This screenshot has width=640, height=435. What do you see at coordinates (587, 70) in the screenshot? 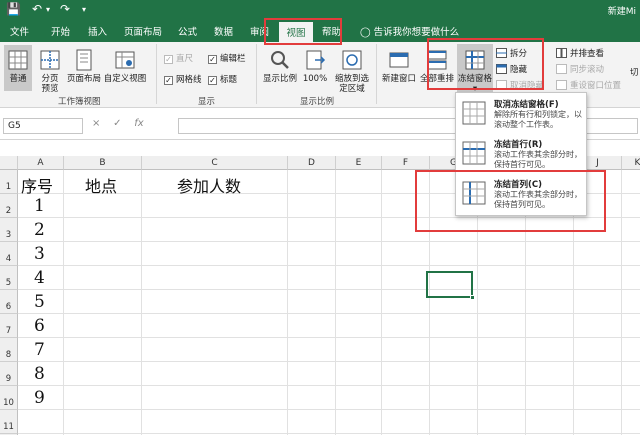
I see `sync-scroll-label: 同步滚动` at bounding box center [587, 70].